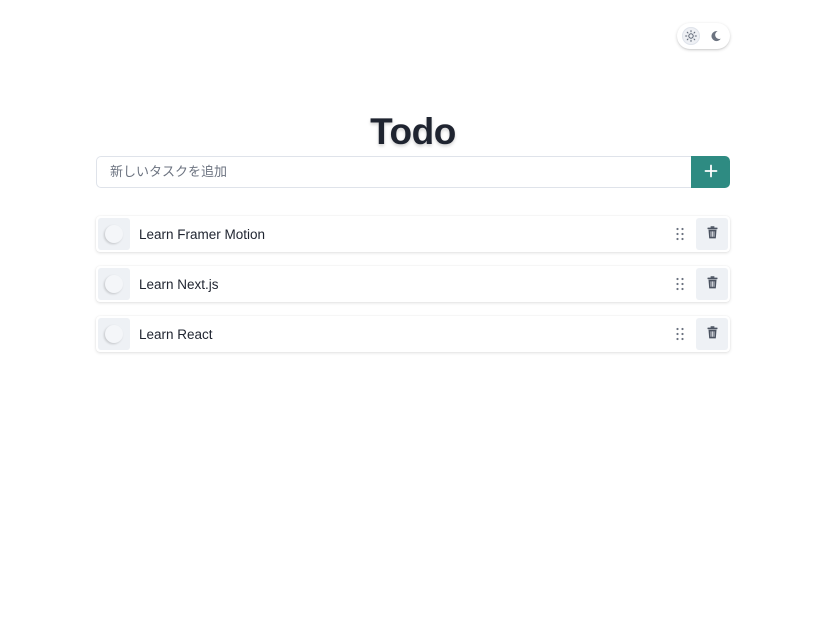 The width and height of the screenshot is (834, 625). What do you see at coordinates (413, 131) in the screenshot?
I see `page-title: Todo` at bounding box center [413, 131].